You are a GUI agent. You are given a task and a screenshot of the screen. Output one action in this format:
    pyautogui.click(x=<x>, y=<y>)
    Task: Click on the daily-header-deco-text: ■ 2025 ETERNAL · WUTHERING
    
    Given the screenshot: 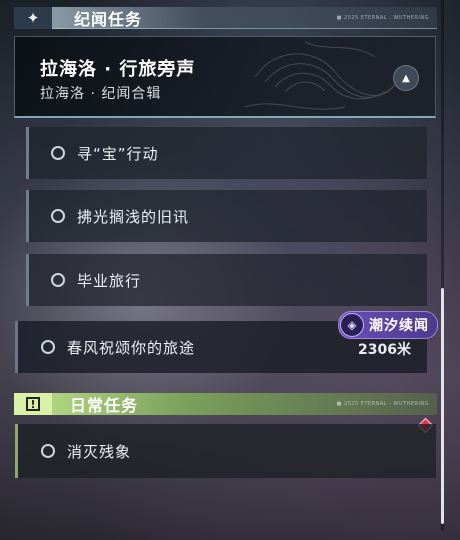 What is the action you would take?
    pyautogui.click(x=382, y=404)
    